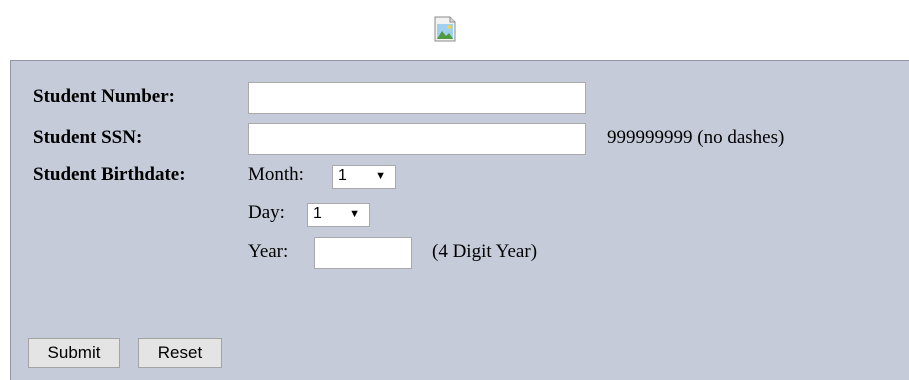 This screenshot has width=909, height=380. I want to click on day-select-value: 1, so click(317, 213).